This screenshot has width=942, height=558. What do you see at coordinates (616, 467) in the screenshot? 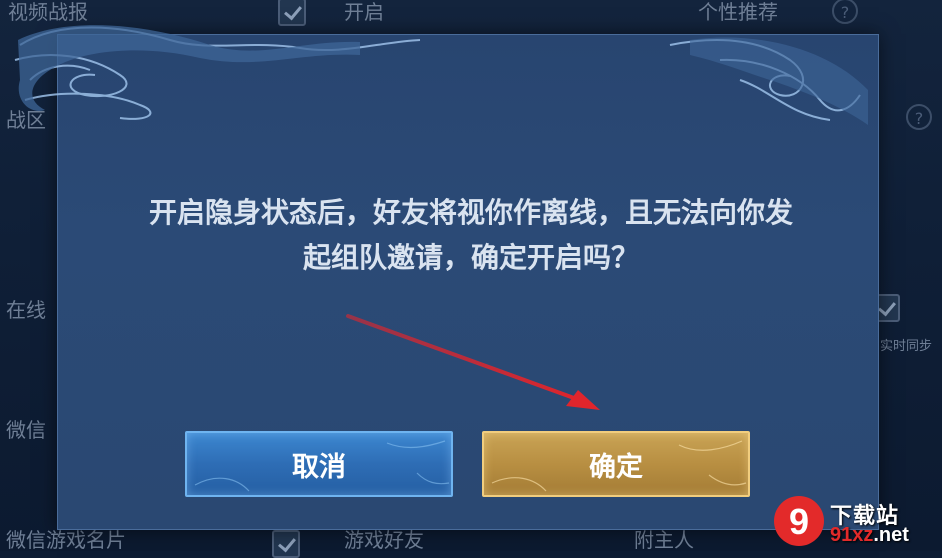
I see `confirm-button-label: 确定` at bounding box center [616, 467].